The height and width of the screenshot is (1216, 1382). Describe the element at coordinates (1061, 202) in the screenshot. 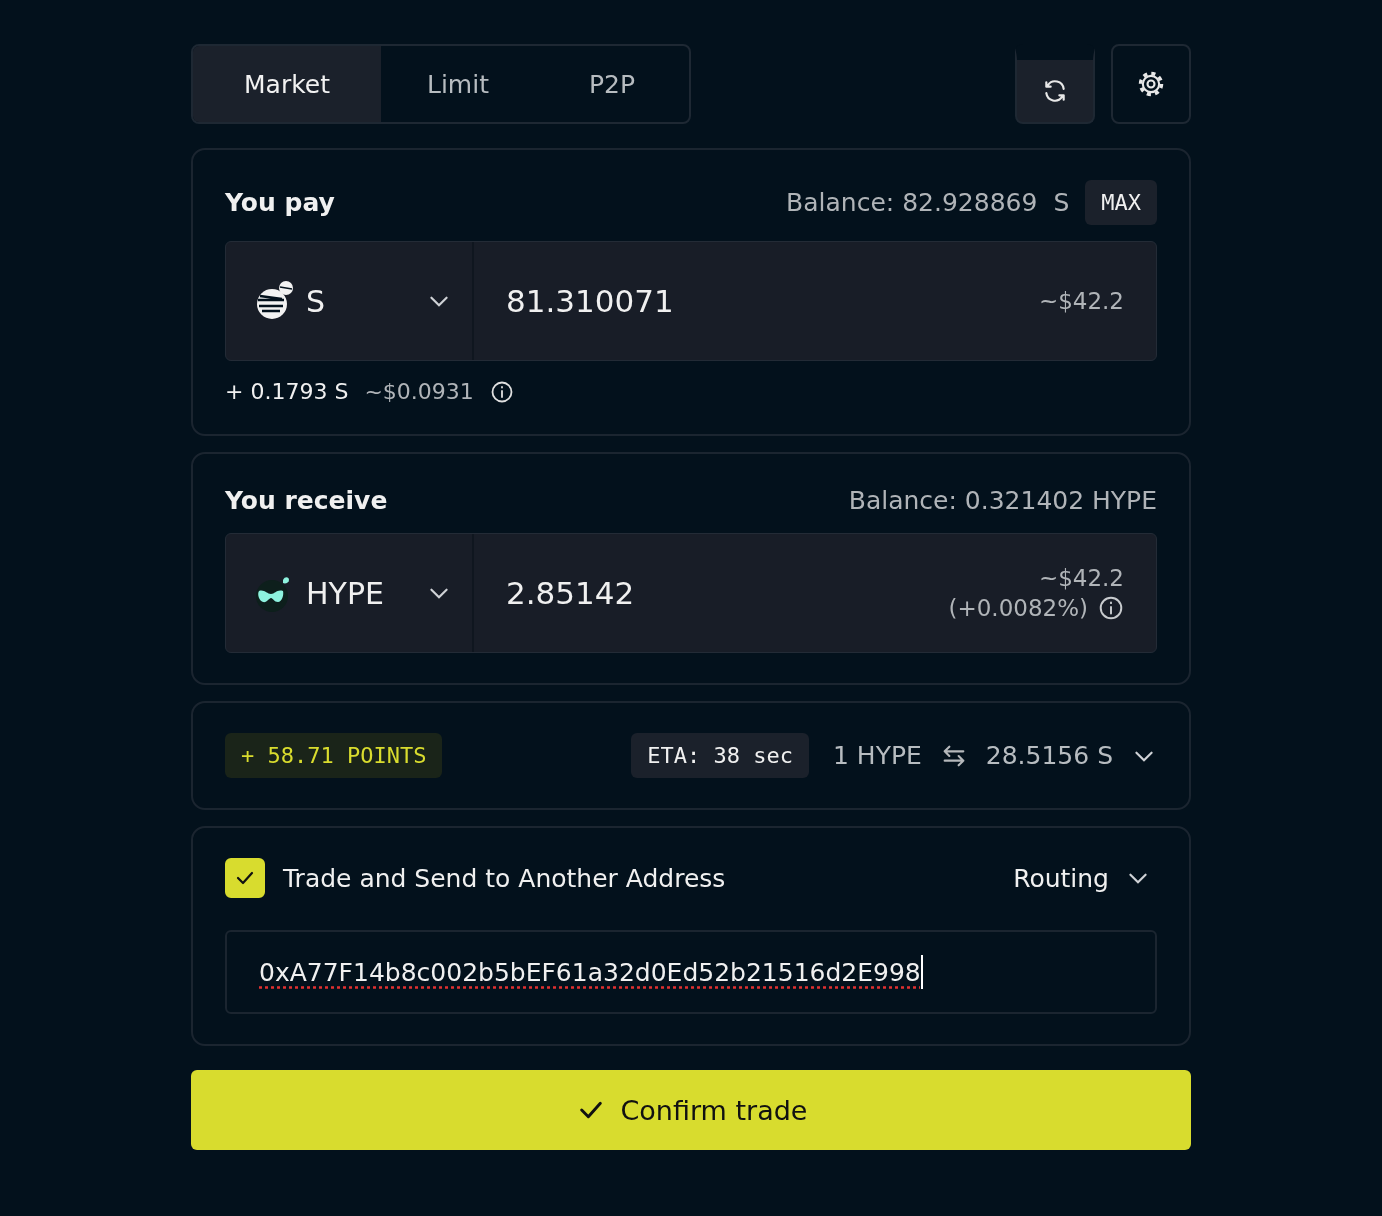

I see `balance-unit: S` at that location.